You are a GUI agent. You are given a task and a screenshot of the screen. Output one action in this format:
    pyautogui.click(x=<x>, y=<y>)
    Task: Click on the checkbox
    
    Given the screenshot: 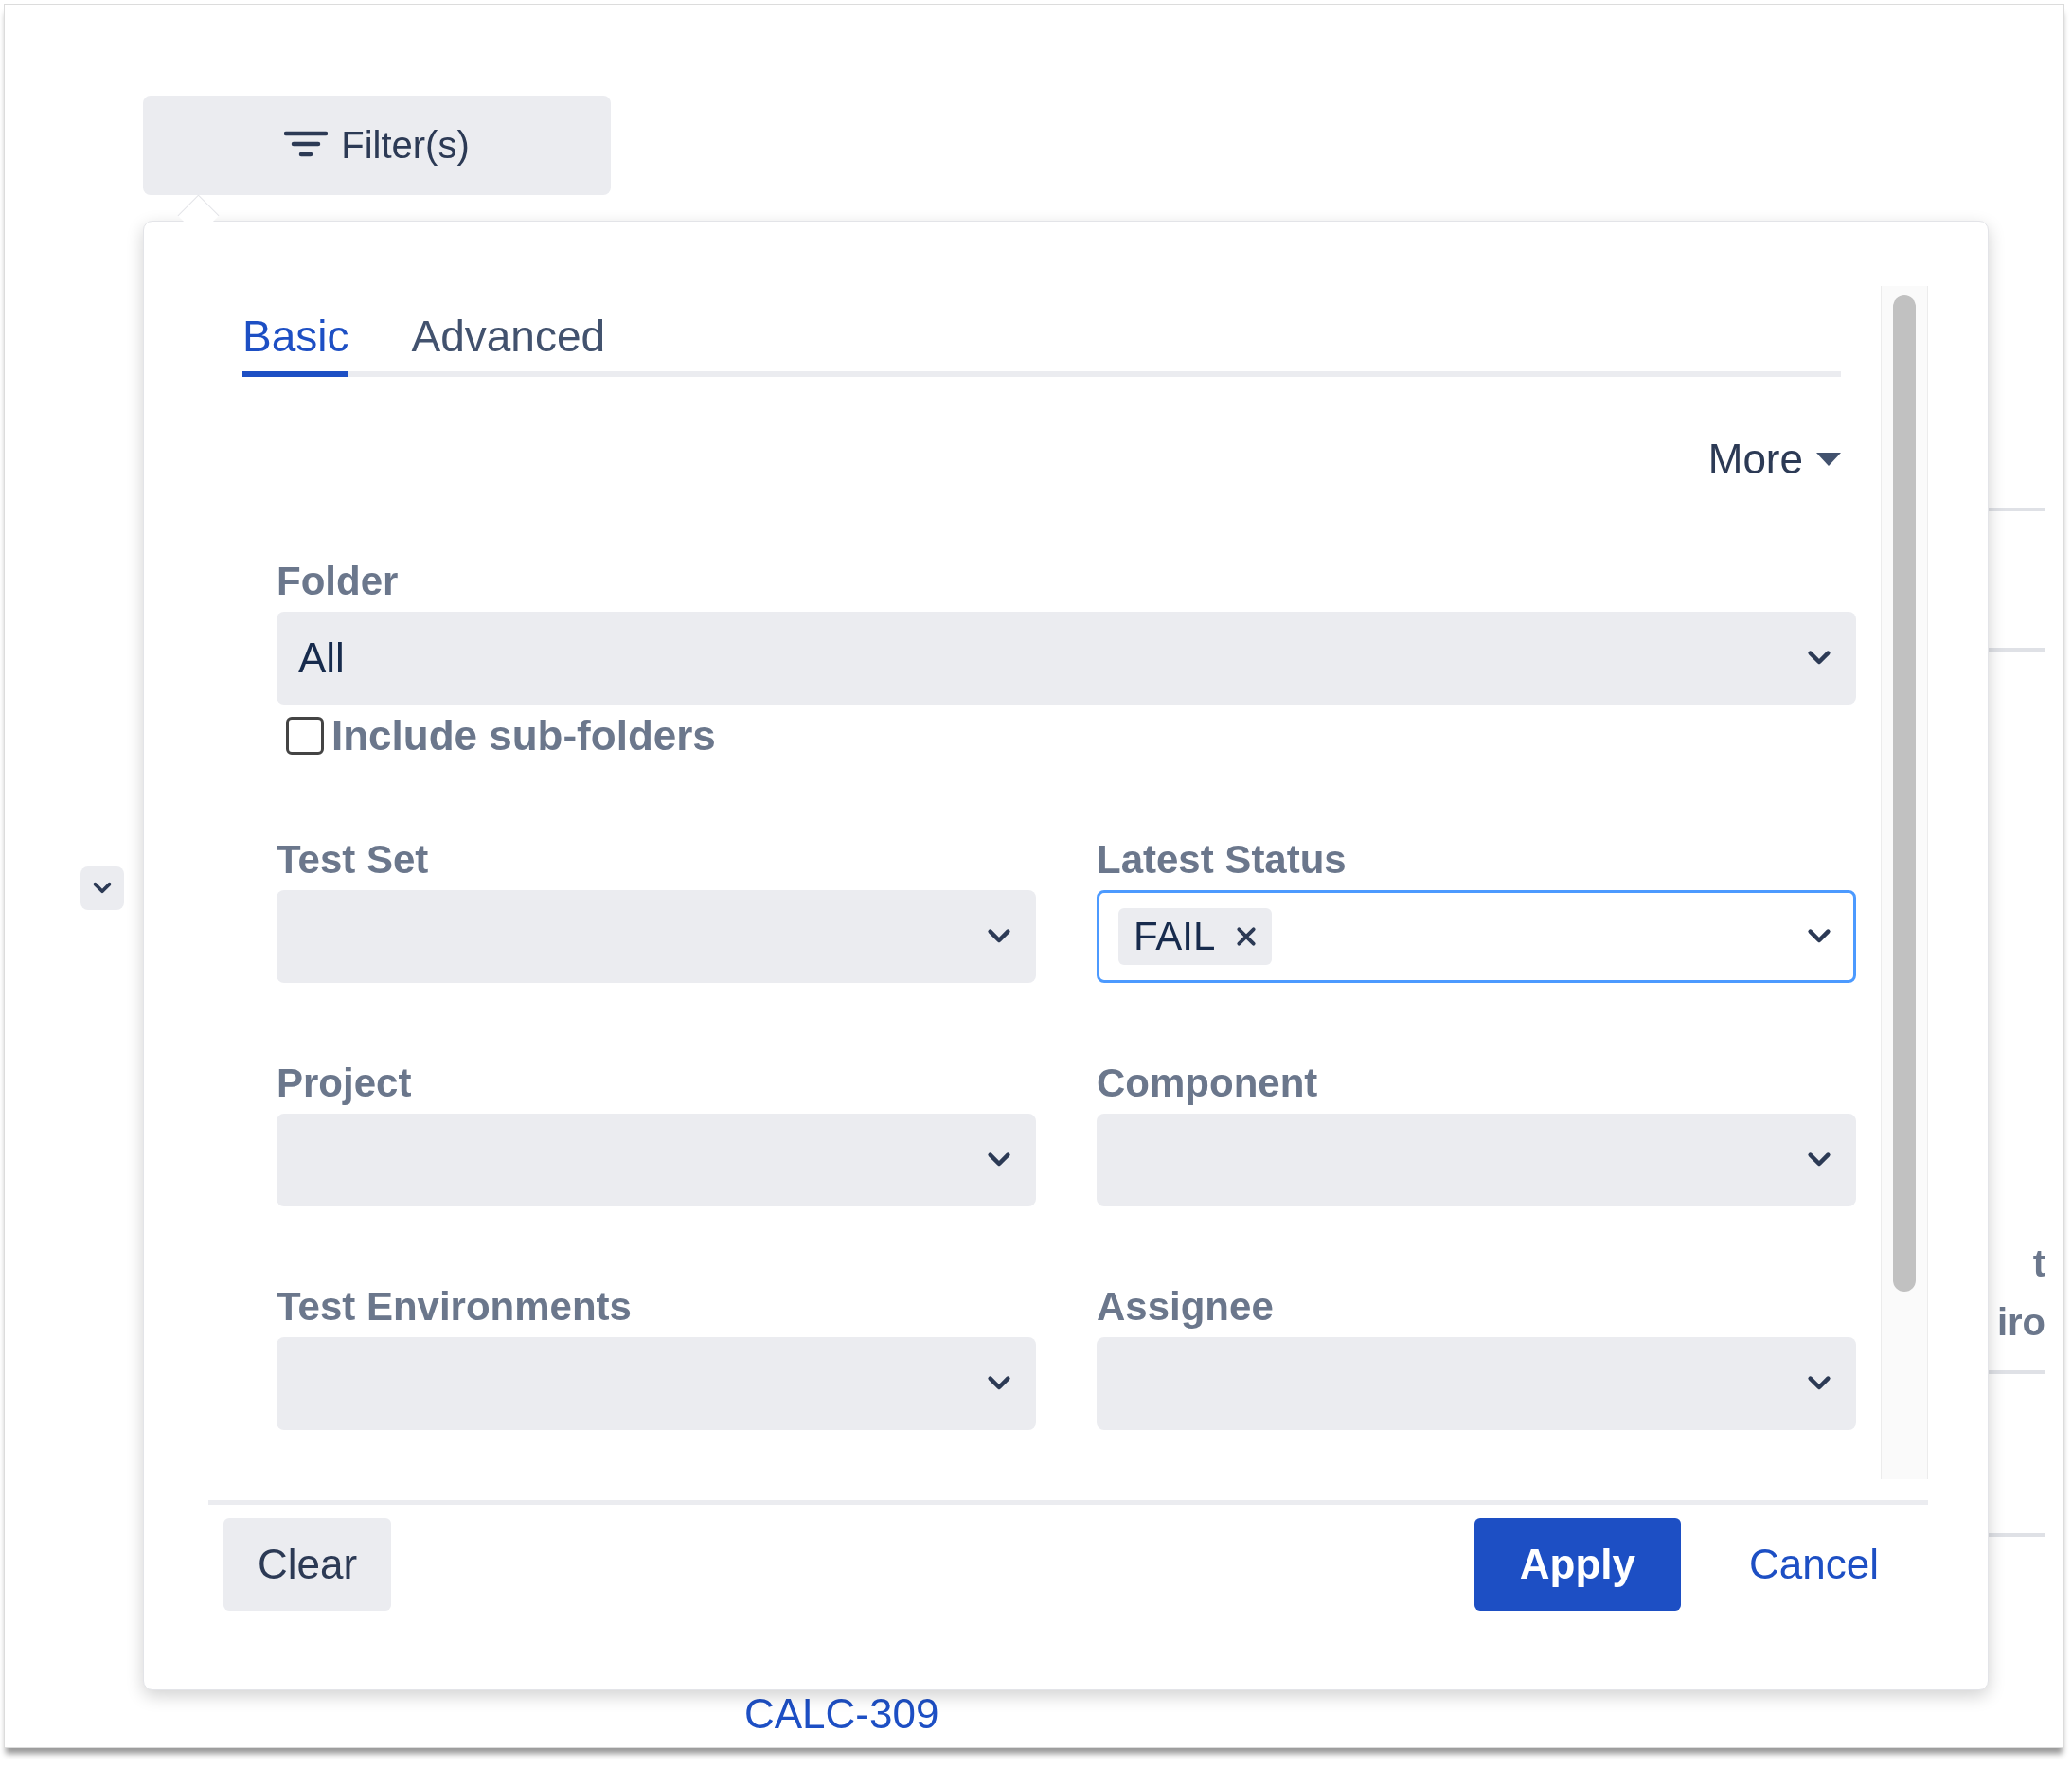 What is the action you would take?
    pyautogui.click(x=305, y=736)
    